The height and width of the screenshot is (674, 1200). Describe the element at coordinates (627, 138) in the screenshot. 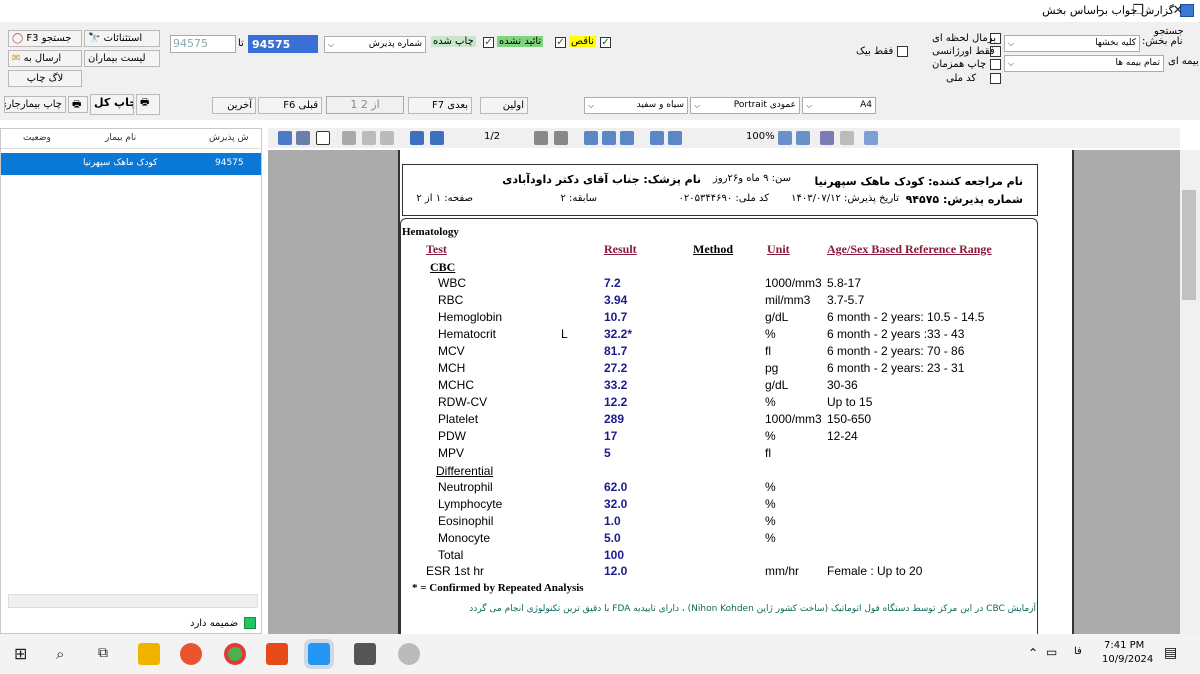

I see `thumbnails-icon` at that location.